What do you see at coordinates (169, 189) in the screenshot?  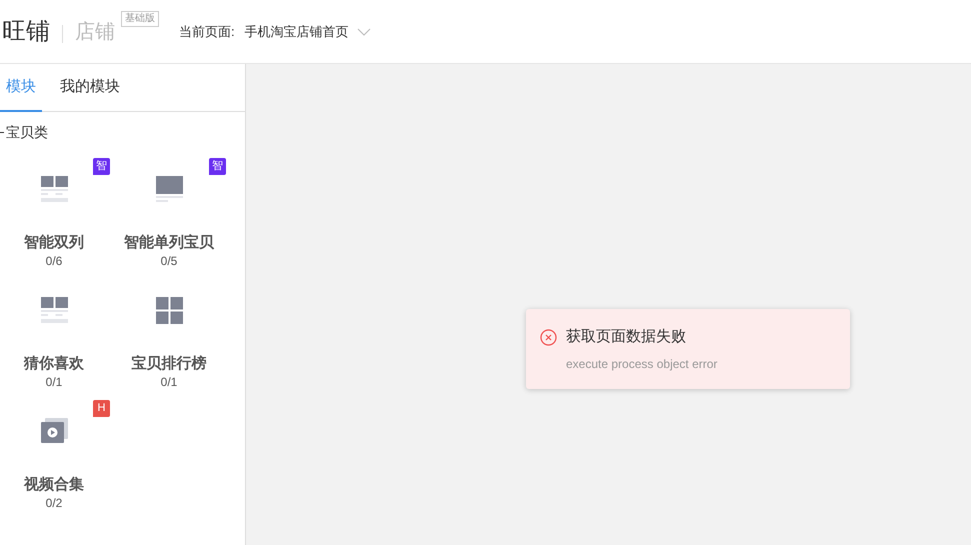 I see `single-column-icon` at bounding box center [169, 189].